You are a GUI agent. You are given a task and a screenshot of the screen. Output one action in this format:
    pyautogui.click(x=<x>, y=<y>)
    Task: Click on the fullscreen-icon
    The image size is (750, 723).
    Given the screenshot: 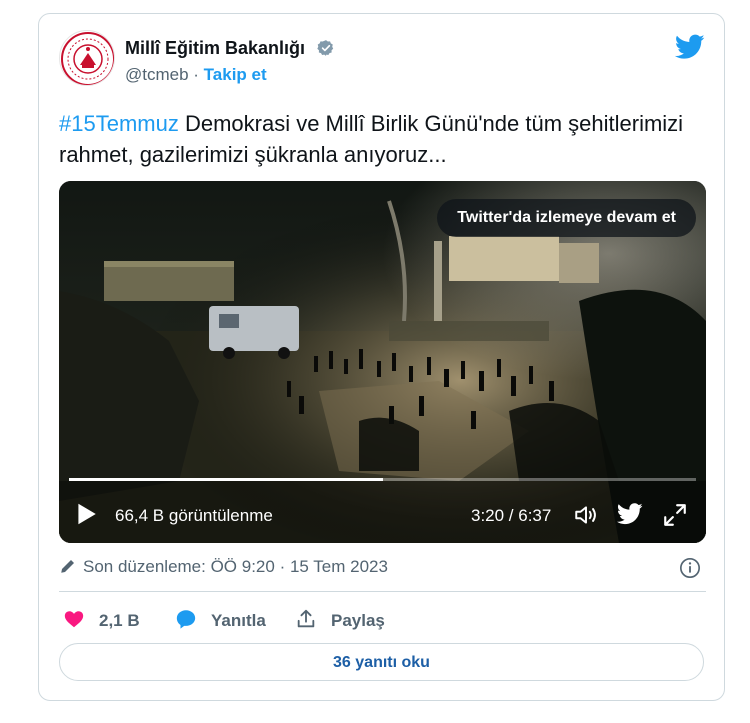 What is the action you would take?
    pyautogui.click(x=675, y=515)
    